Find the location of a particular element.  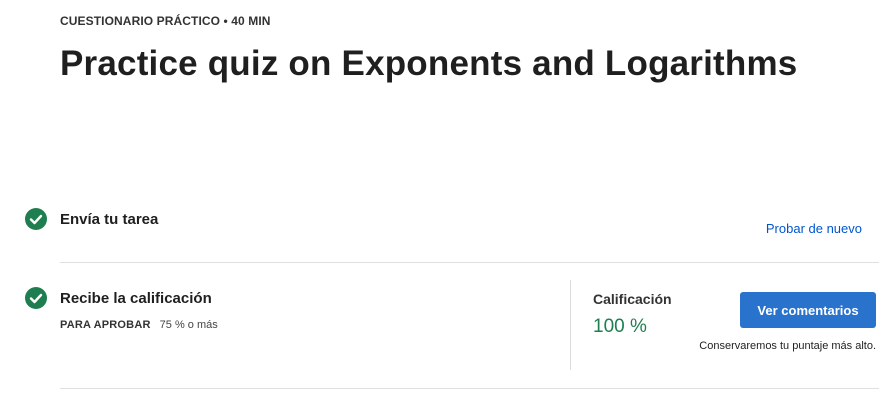

pass-value: 75 % o más is located at coordinates (188, 325).